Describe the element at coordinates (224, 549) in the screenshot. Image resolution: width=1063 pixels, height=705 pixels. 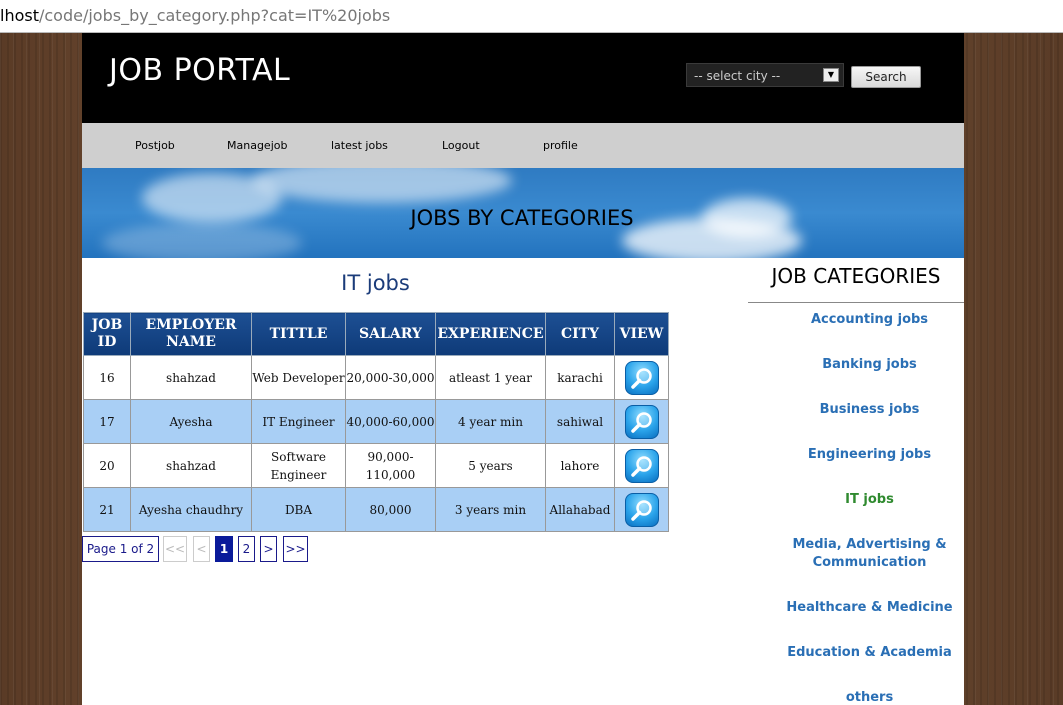
I see `page-button-1: 1` at that location.